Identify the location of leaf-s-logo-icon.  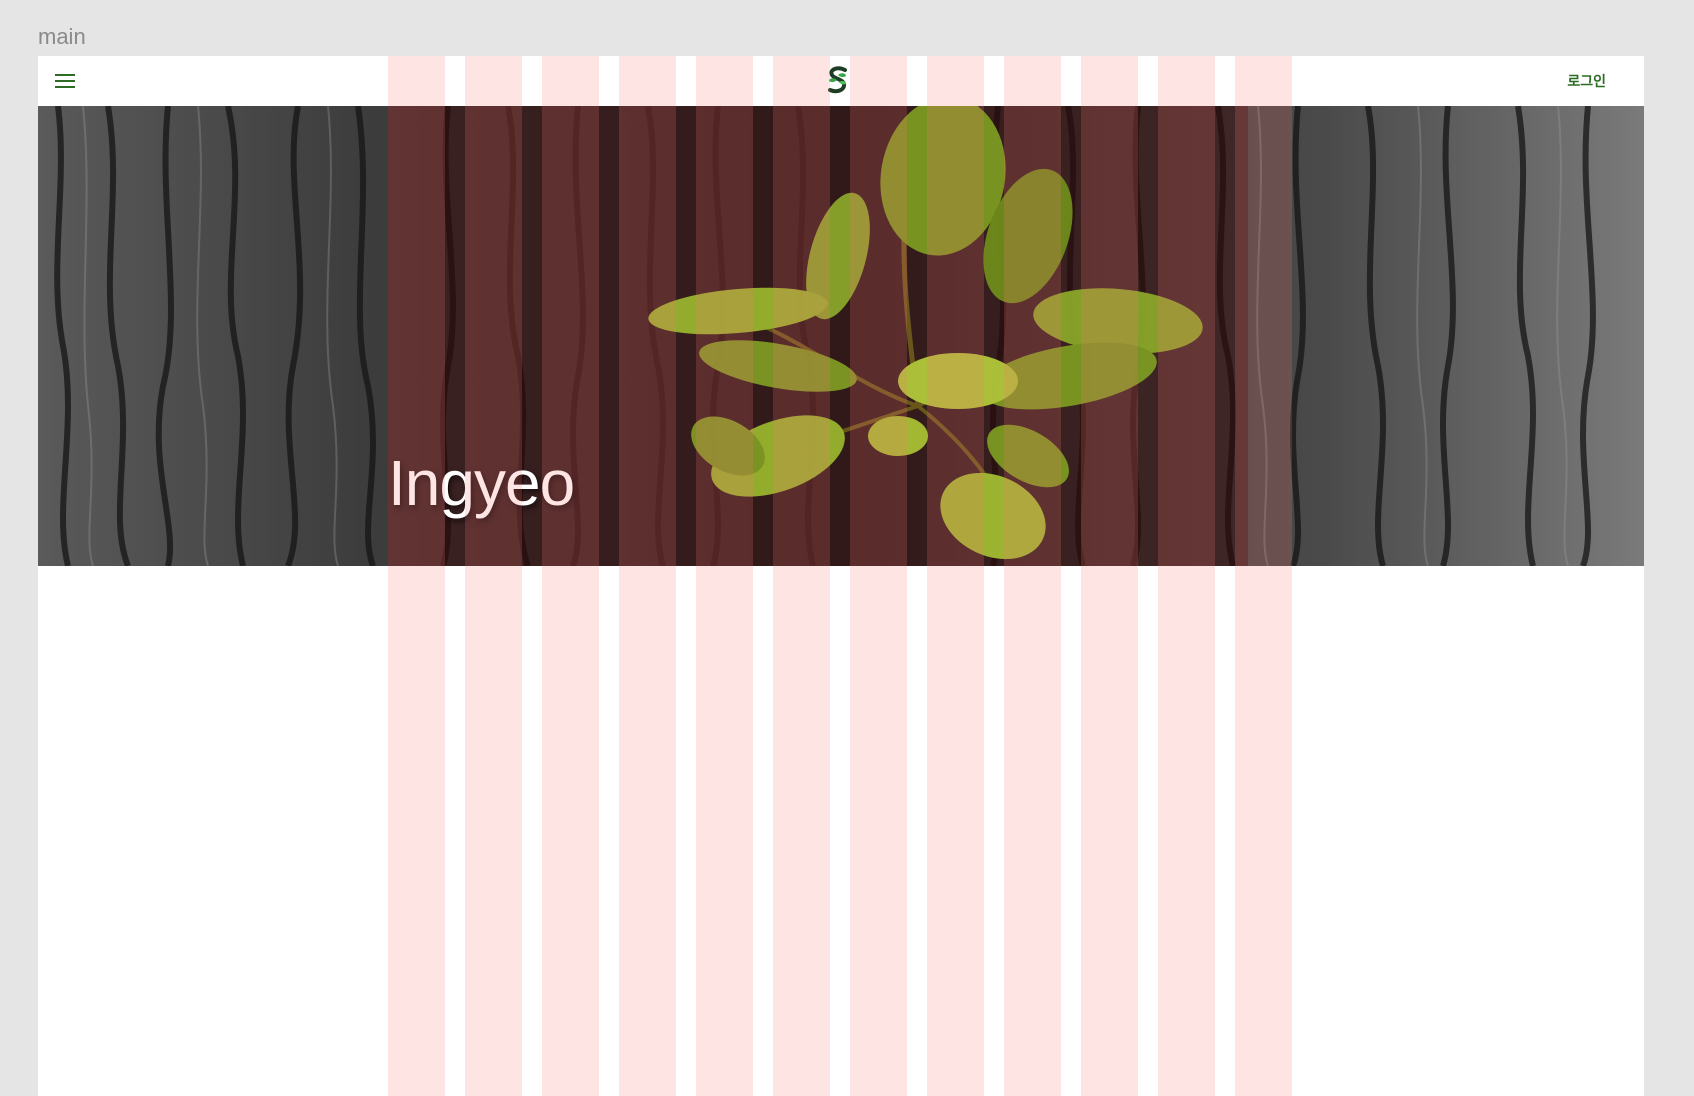
(838, 81).